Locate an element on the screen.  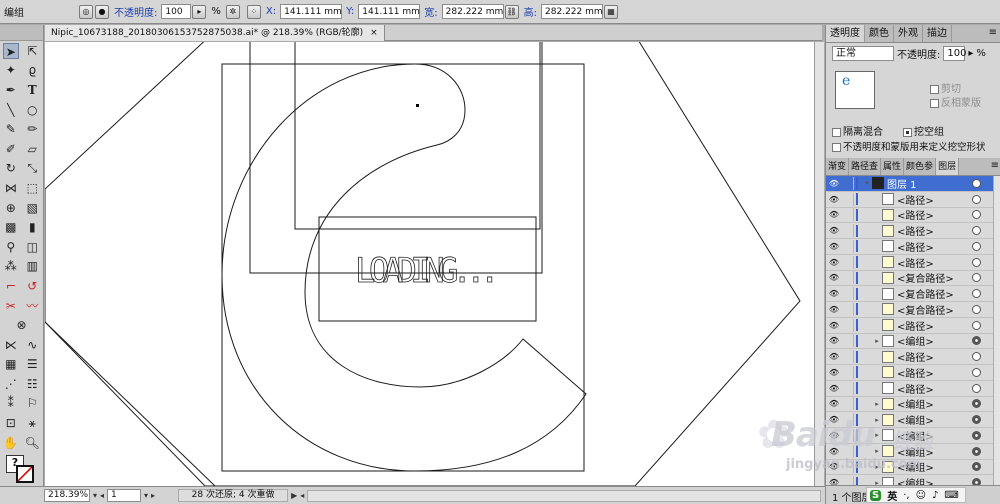
clip-checkbox is located at coordinates (934, 89).